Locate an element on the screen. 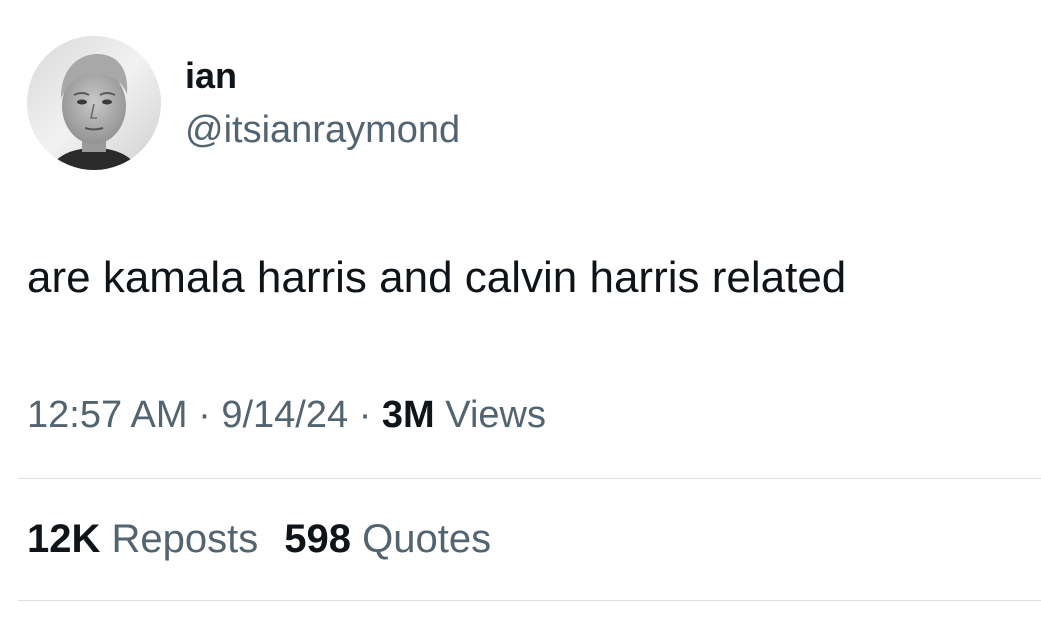 This screenshot has width=1041, height=619. author-handle: @itsianraymond is located at coordinates (322, 130).